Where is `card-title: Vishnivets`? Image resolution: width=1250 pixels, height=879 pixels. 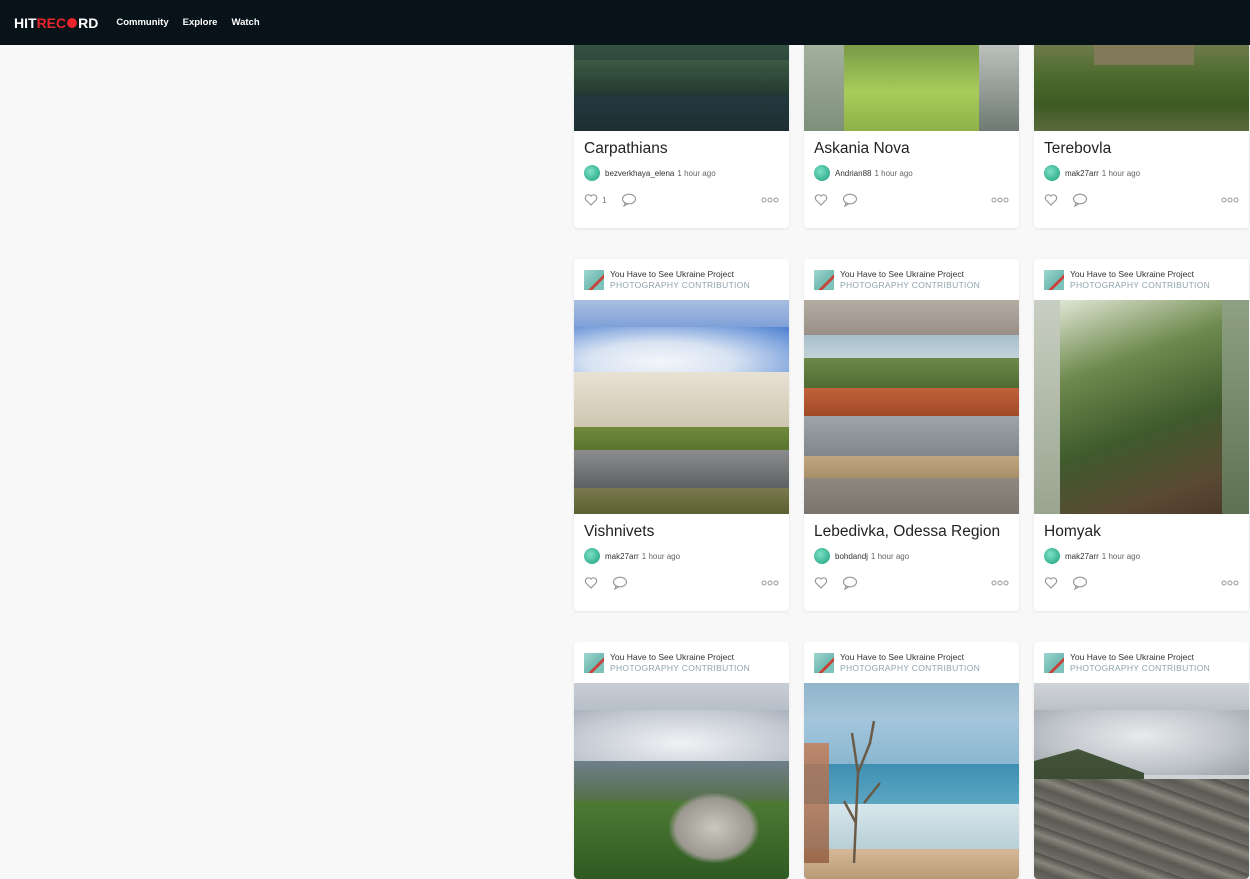
card-title: Vishnivets is located at coordinates (681, 533).